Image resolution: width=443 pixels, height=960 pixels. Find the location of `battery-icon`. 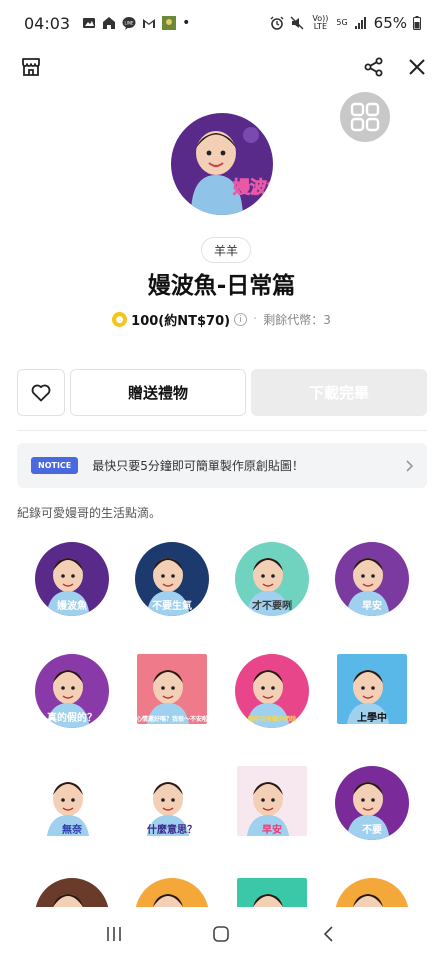

battery-icon is located at coordinates (417, 23).